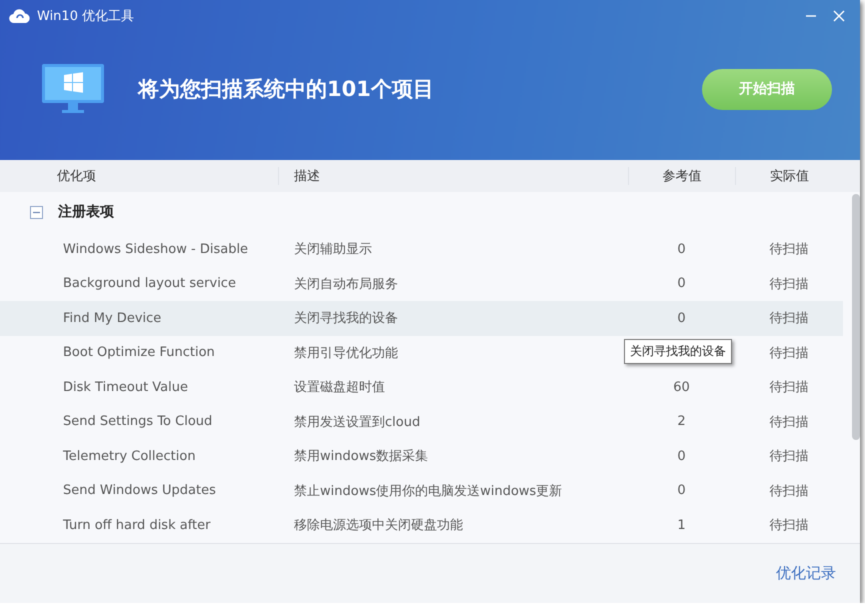 This screenshot has width=865, height=608. What do you see at coordinates (789, 318) in the screenshot?
I see `table-cell: 待扫描` at bounding box center [789, 318].